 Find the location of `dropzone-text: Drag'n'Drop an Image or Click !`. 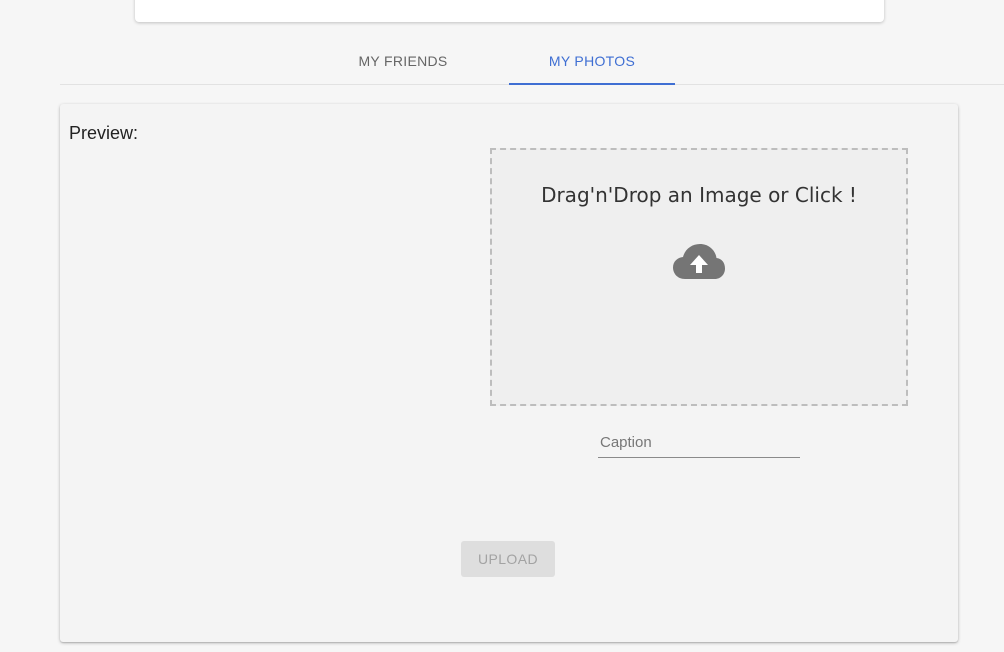

dropzone-text: Drag'n'Drop an Image or Click ! is located at coordinates (699, 195).